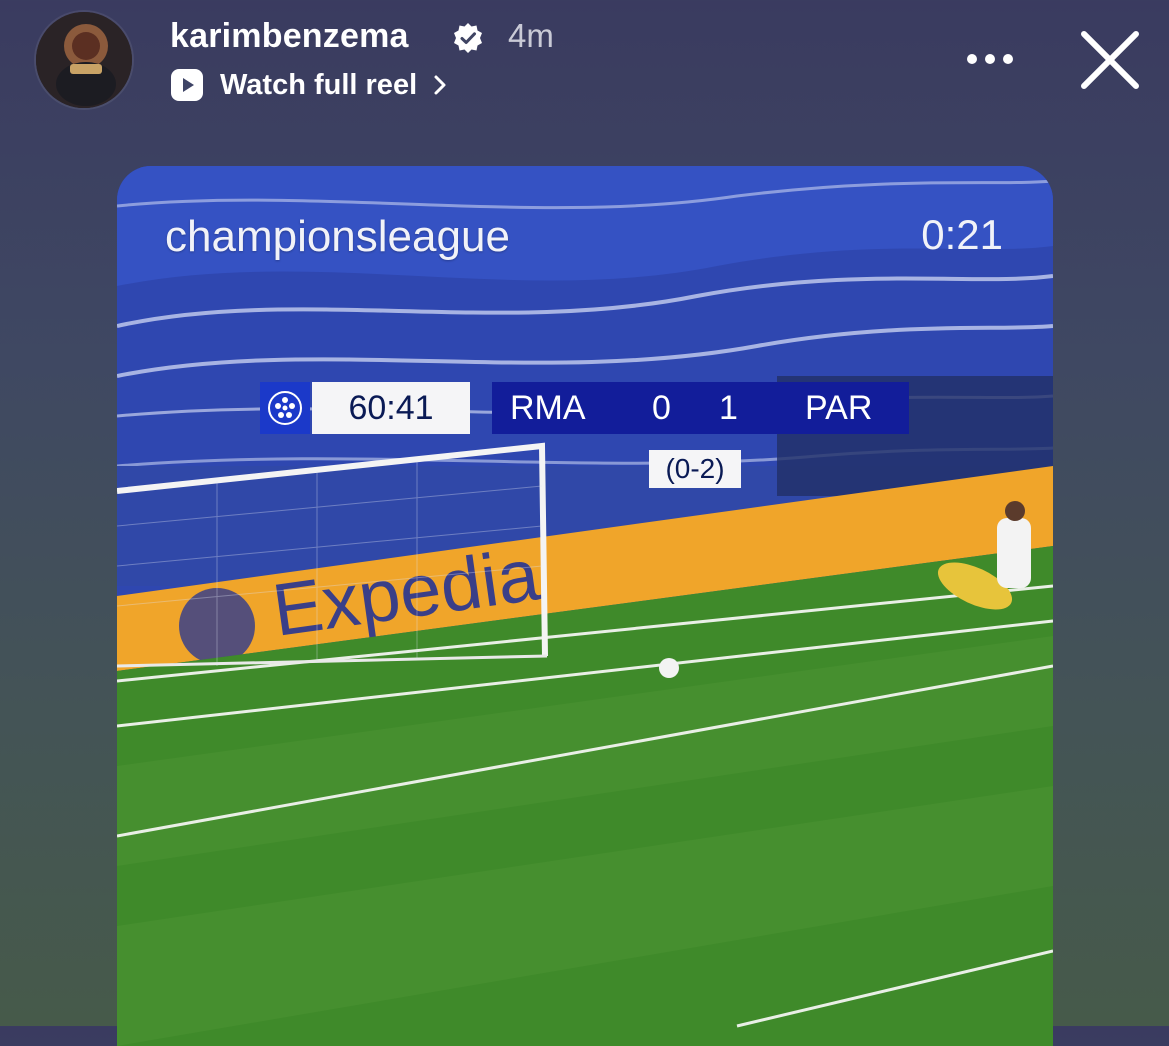 The width and height of the screenshot is (1169, 1046). Describe the element at coordinates (1110, 60) in the screenshot. I see `close-icon` at that location.